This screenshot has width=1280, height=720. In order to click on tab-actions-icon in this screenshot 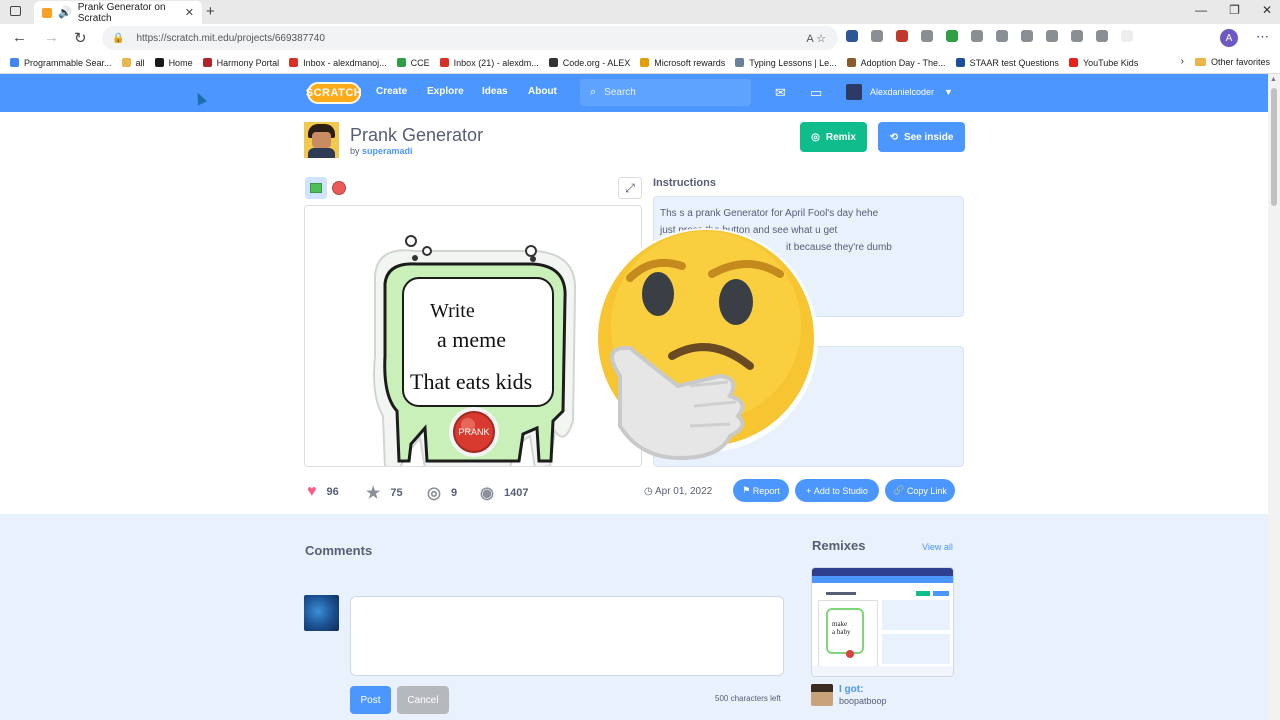, I will do `click(15, 11)`.